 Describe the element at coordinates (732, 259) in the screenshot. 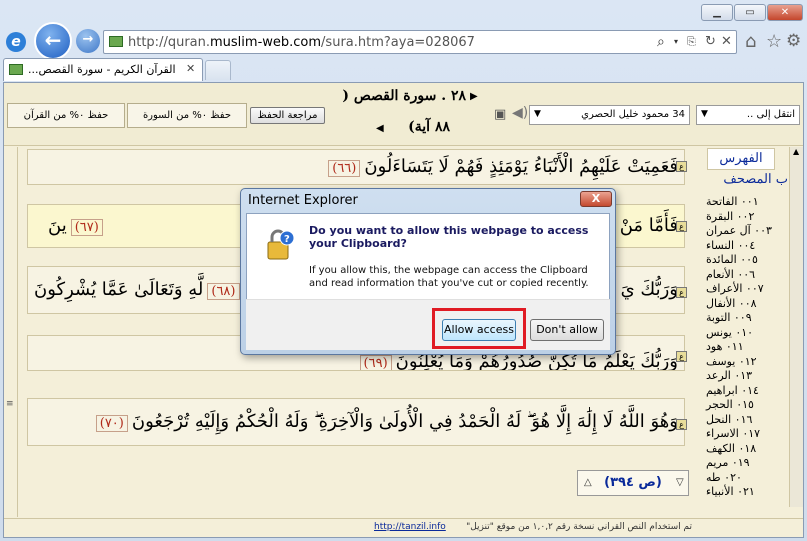

I see `sura-index-item: ٠٠٥ المائدة` at that location.